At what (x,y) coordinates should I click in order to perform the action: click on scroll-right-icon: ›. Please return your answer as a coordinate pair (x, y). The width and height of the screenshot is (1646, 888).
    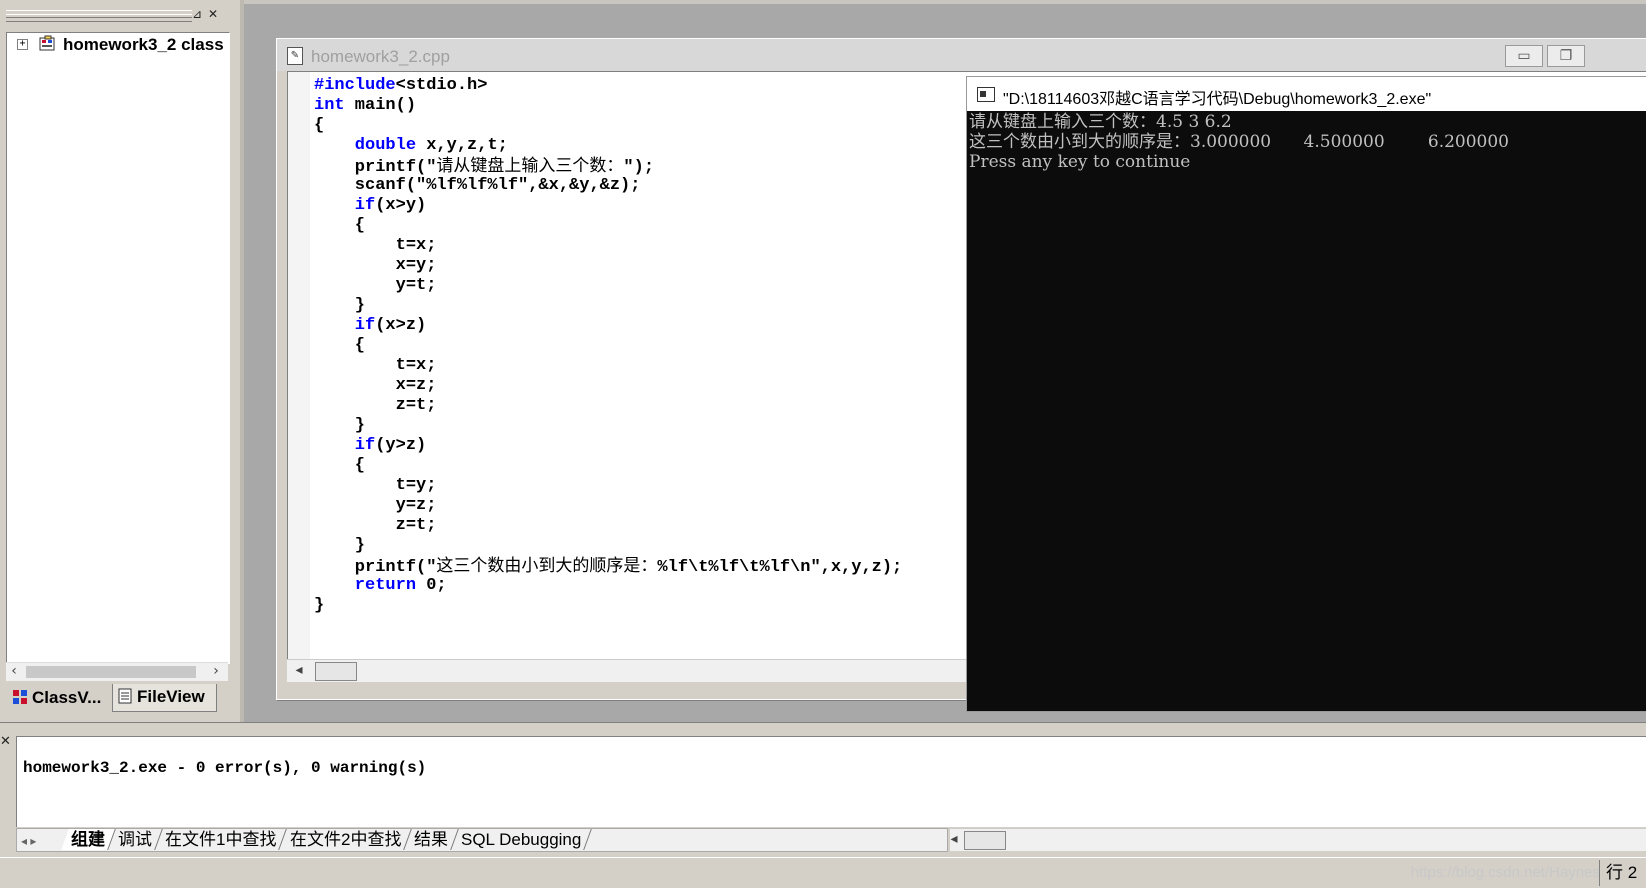
    Looking at the image, I should click on (216, 672).